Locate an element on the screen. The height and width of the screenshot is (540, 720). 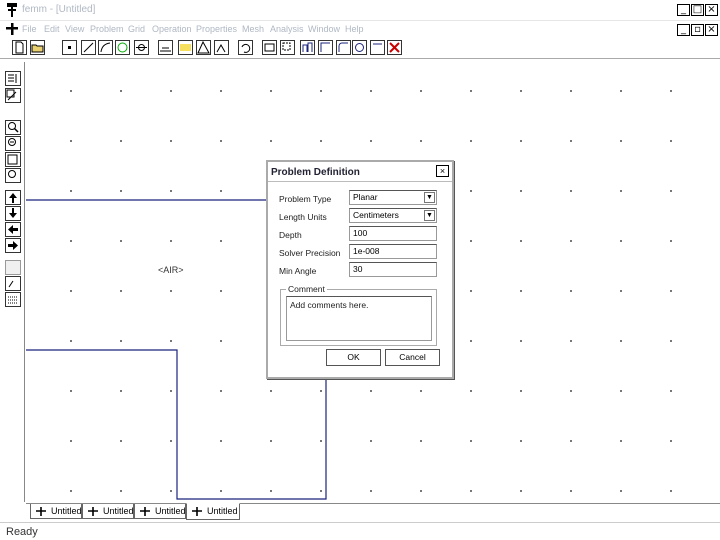
group-select-icon is located at coordinates (141, 47).